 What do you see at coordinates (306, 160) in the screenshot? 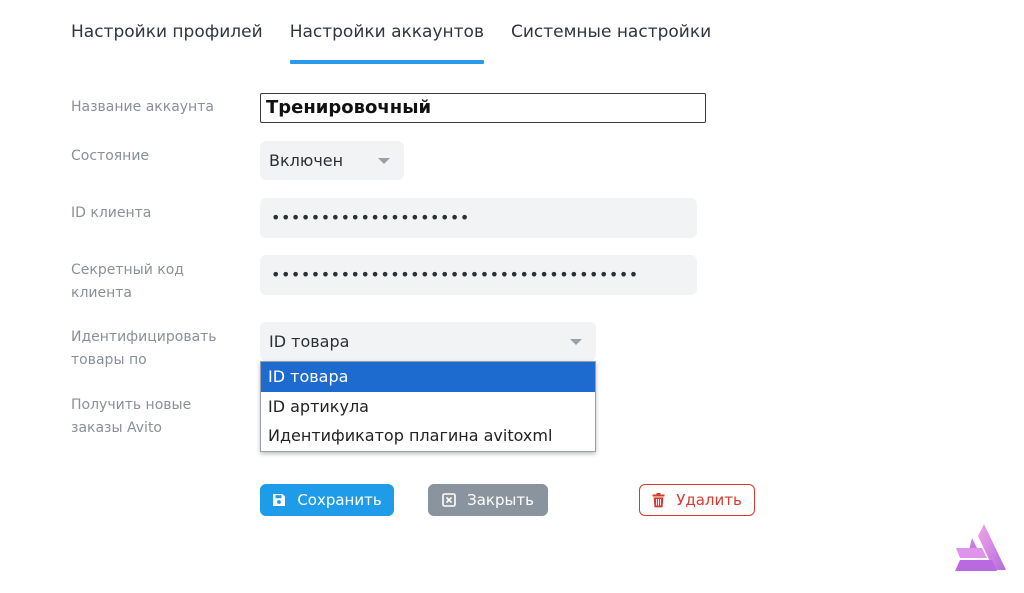
I see `state-select-value: Включен` at bounding box center [306, 160].